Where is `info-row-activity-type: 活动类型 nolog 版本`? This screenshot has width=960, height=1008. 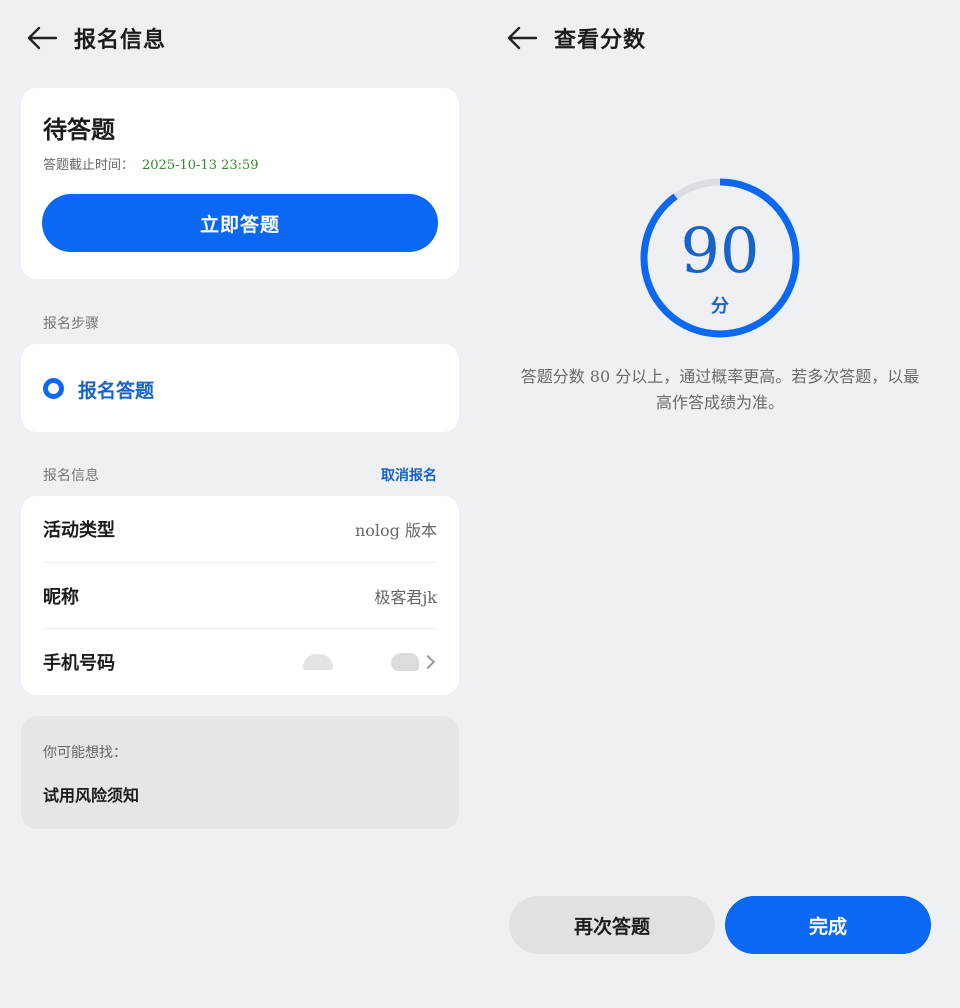 info-row-activity-type: 活动类型 nolog 版本 is located at coordinates (240, 529).